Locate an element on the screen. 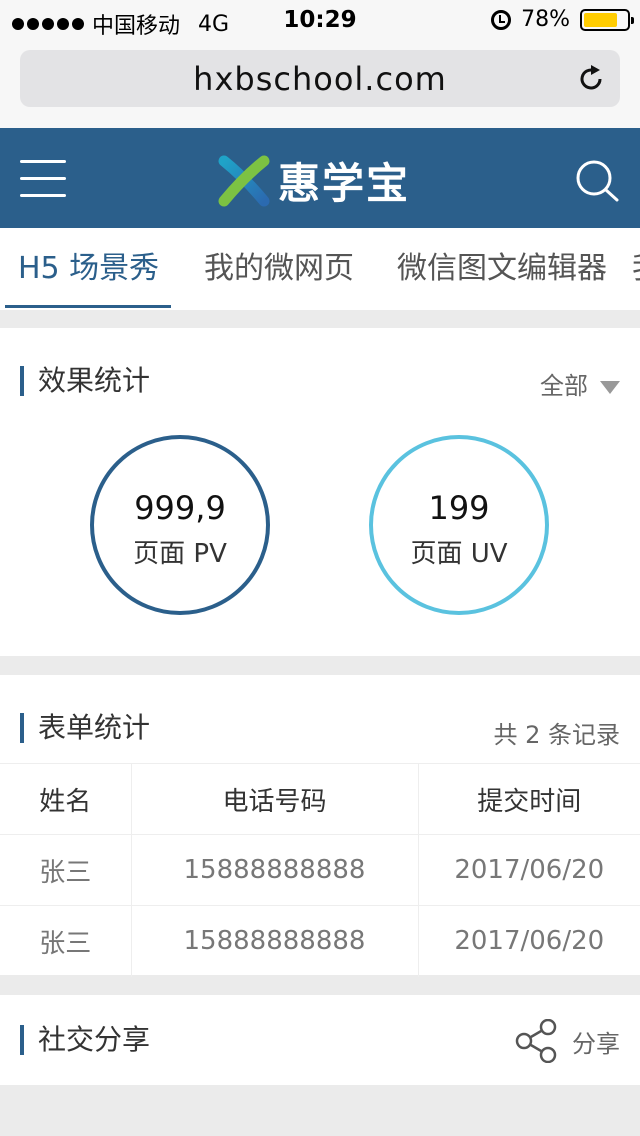 The width and height of the screenshot is (640, 1136). pv-label: 页面 PV is located at coordinates (180, 554).